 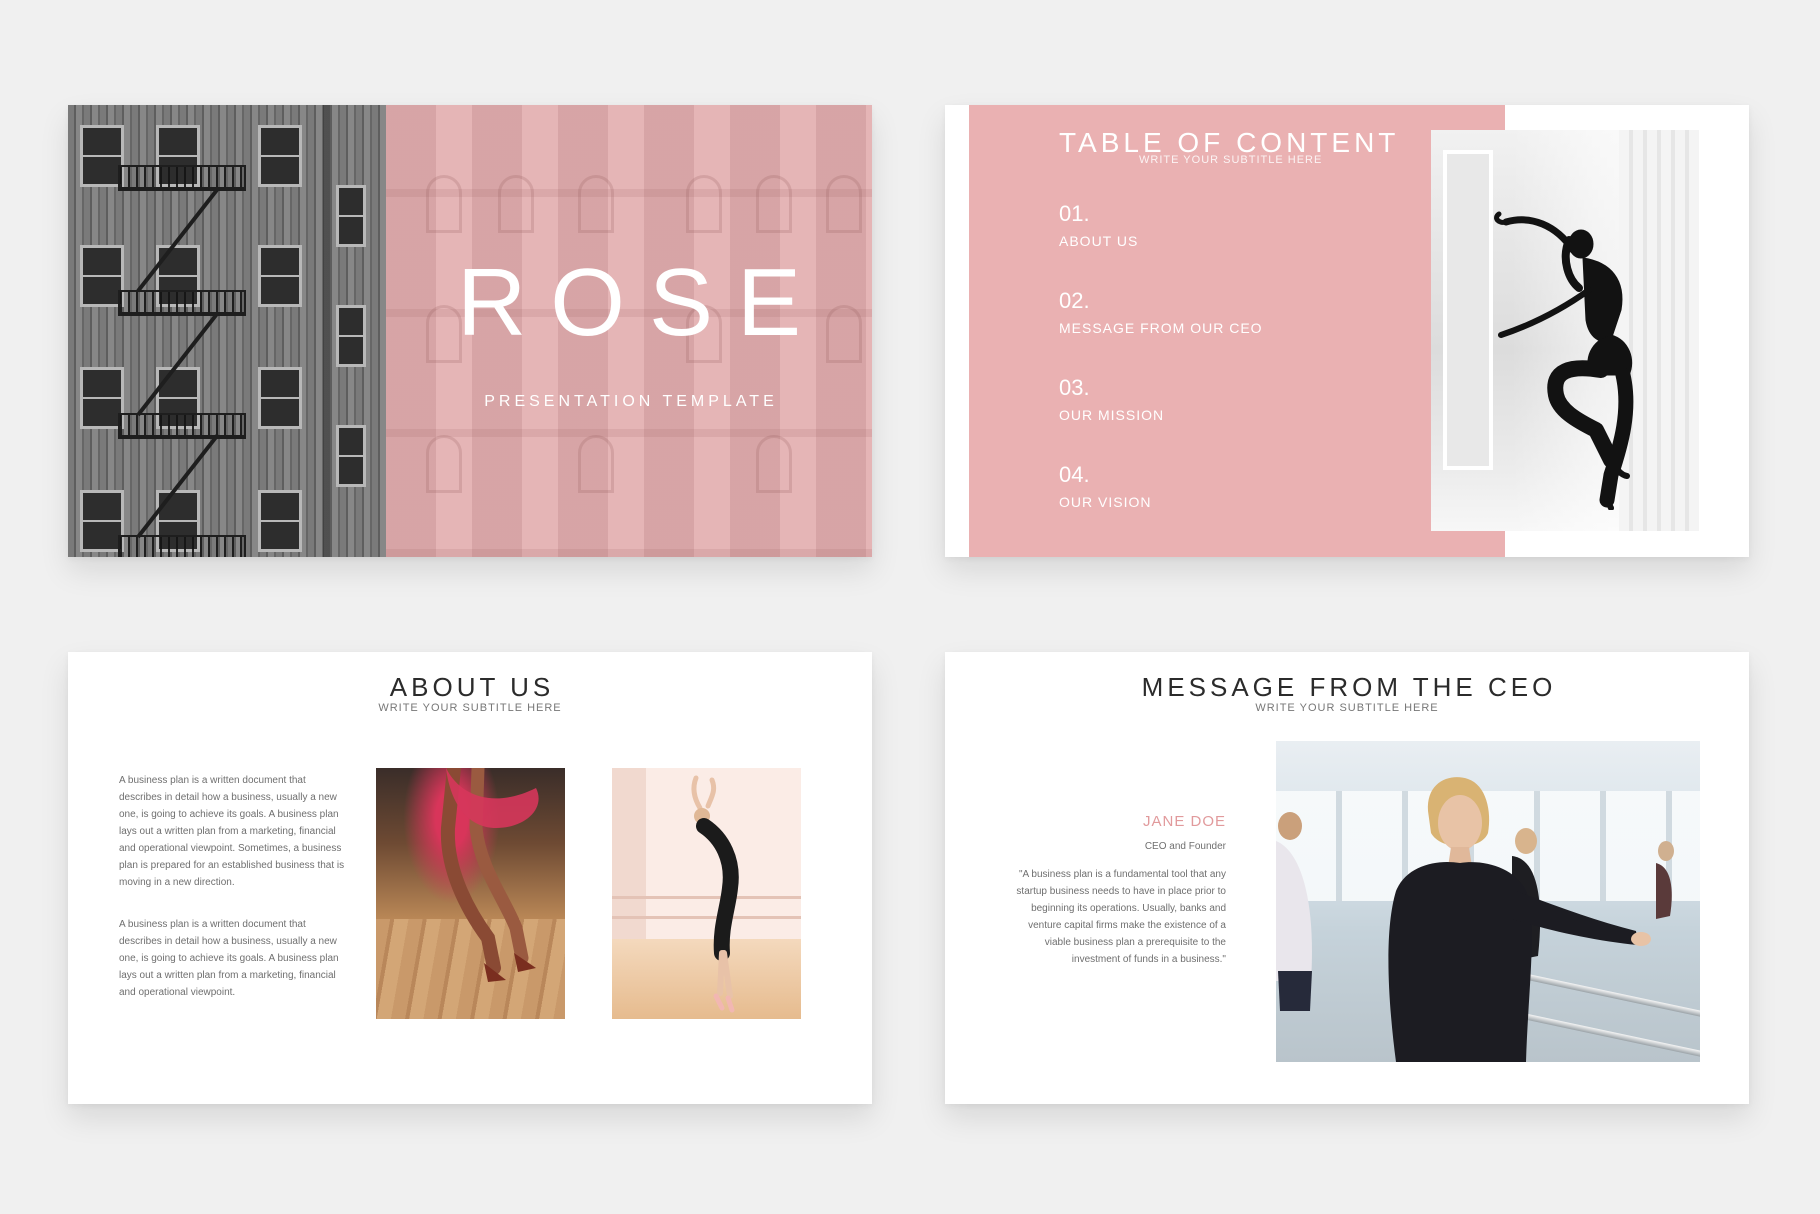 What do you see at coordinates (1105, 502) in the screenshot?
I see `toc-item-label: OUR VISION` at bounding box center [1105, 502].